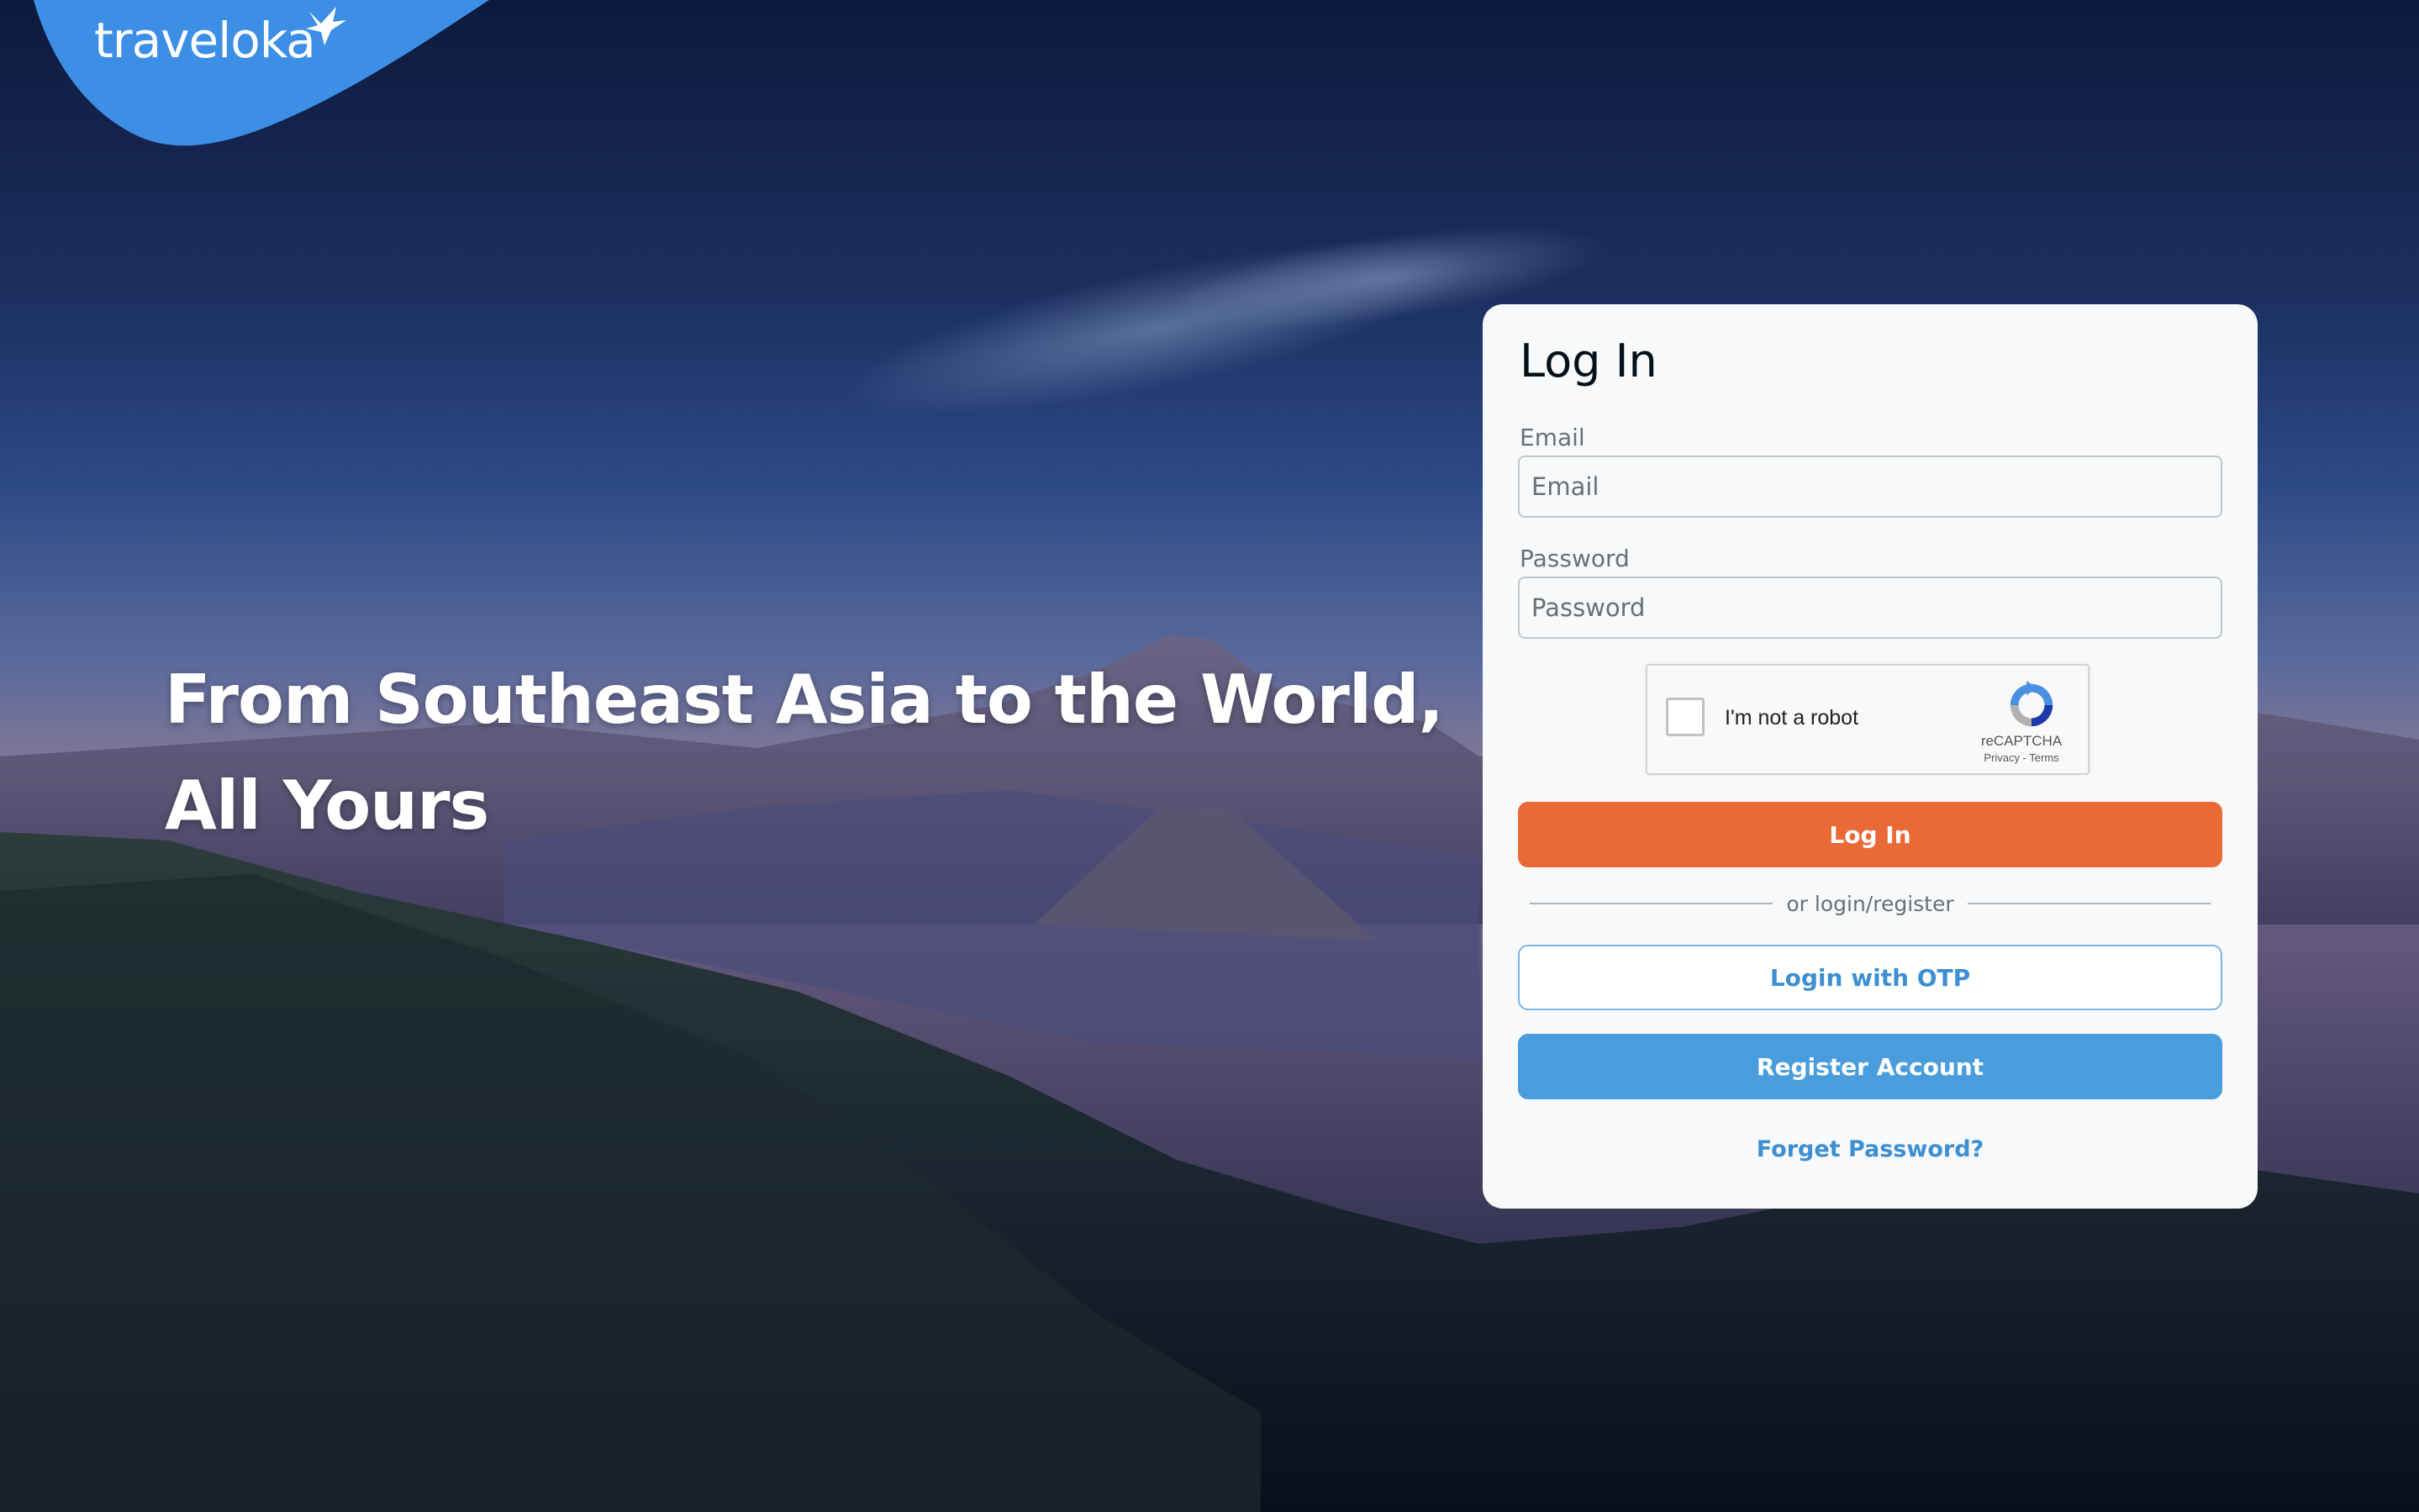  I want to click on login-with-otp-button: Login with OTP, so click(1870, 977).